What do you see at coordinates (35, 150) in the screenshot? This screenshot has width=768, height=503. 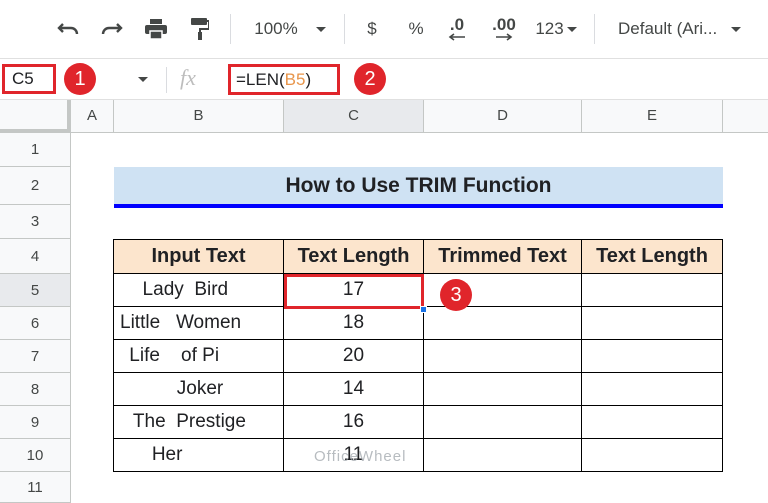 I see `row-header-1: 1` at bounding box center [35, 150].